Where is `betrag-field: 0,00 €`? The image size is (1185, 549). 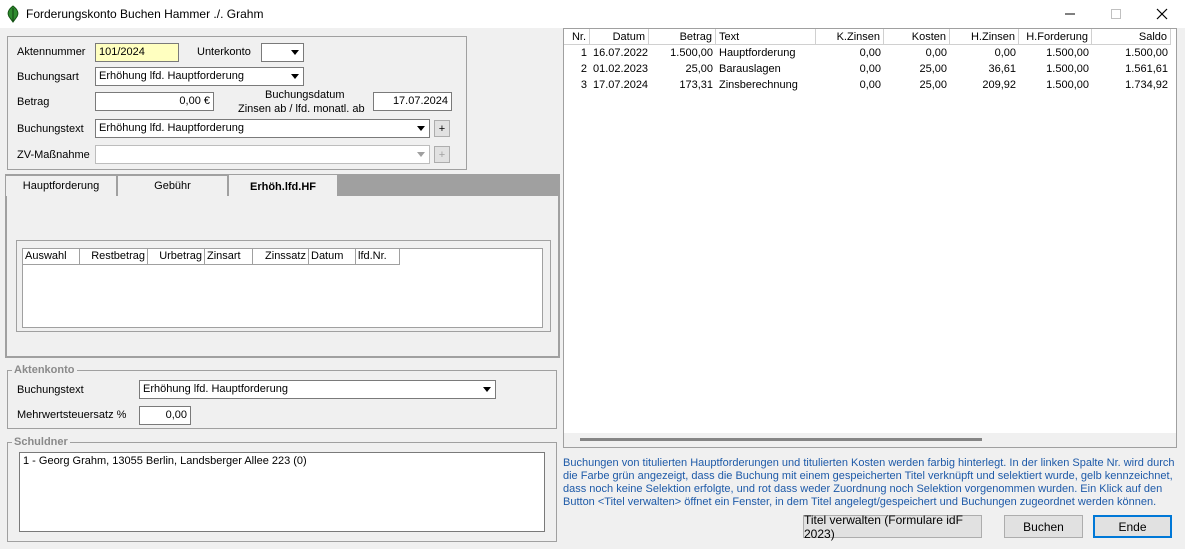
betrag-field: 0,00 € is located at coordinates (154, 101).